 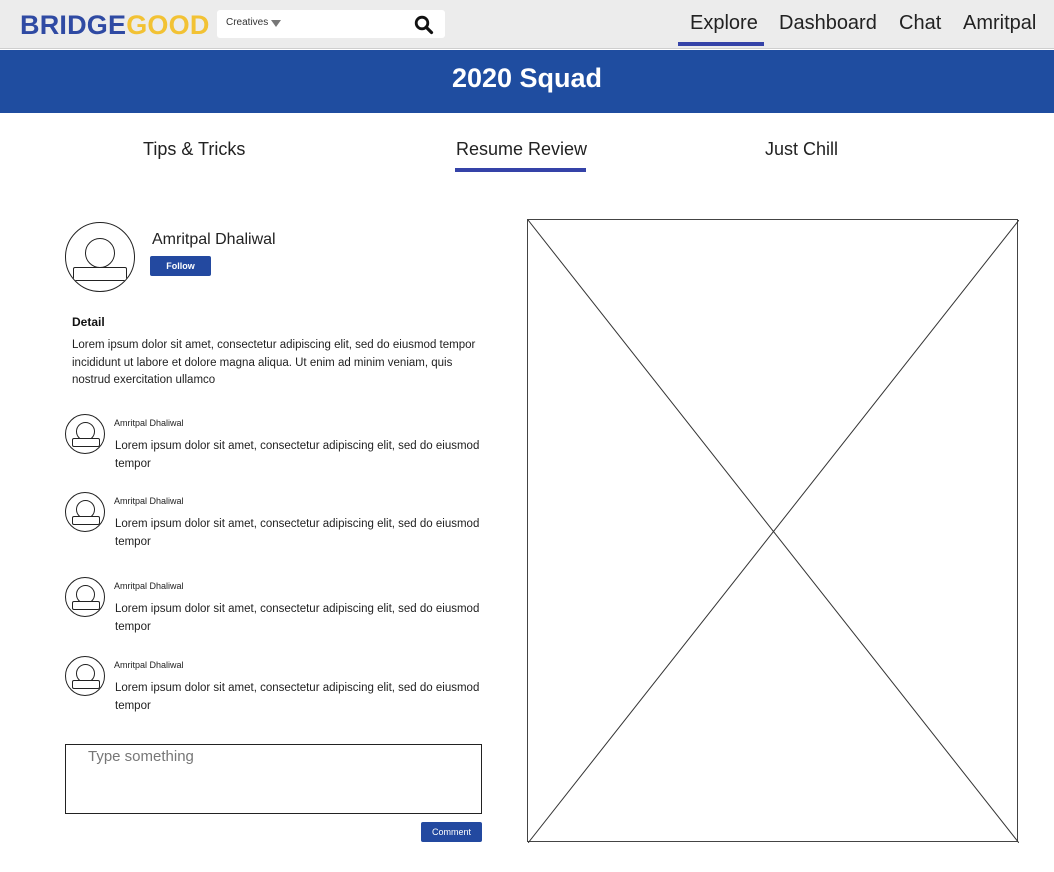 I want to click on comment-submit-button: Comment, so click(x=451, y=832).